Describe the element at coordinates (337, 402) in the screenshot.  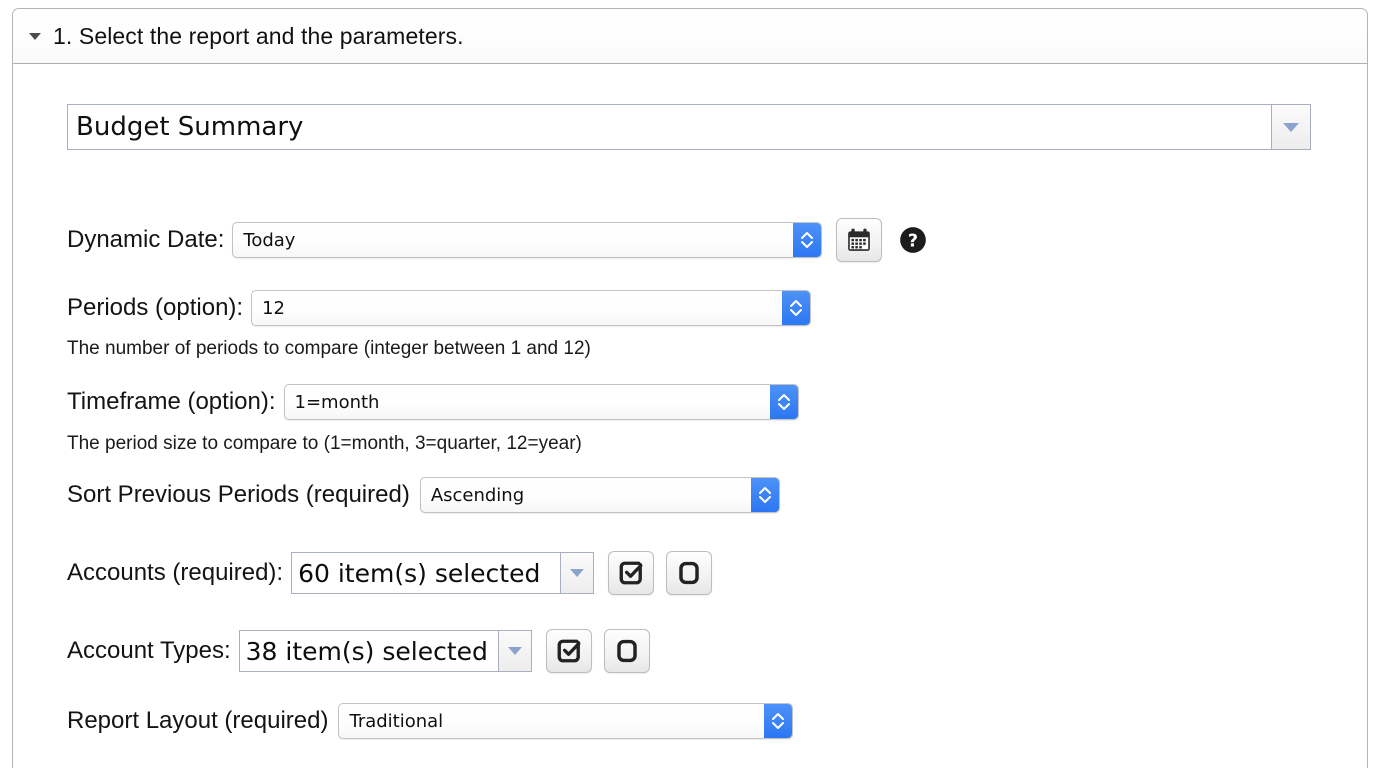
I see `timeframe-value: 1=month` at that location.